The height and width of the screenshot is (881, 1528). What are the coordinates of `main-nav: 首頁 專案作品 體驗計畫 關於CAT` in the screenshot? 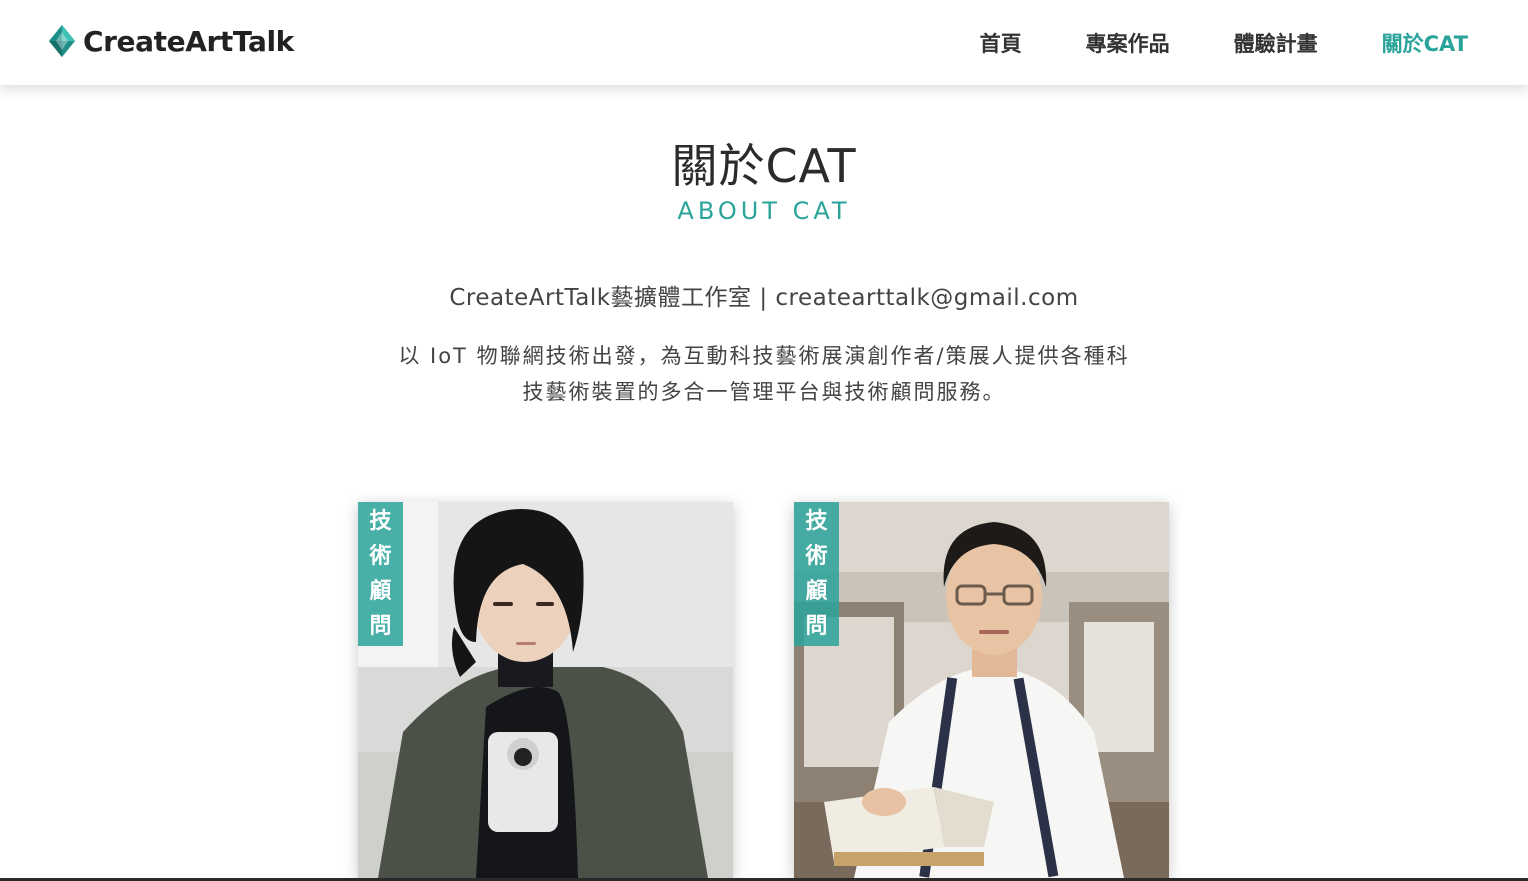 It's located at (1192, 42).